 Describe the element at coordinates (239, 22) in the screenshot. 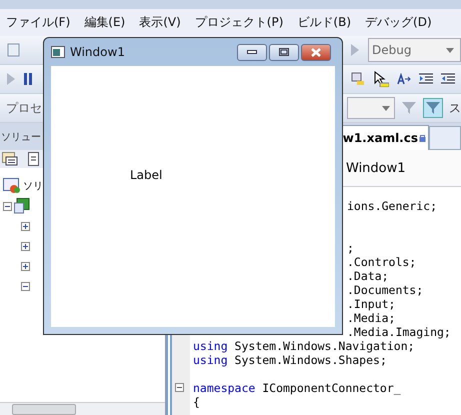

I see `menu-item: プロジェクト(P)` at that location.